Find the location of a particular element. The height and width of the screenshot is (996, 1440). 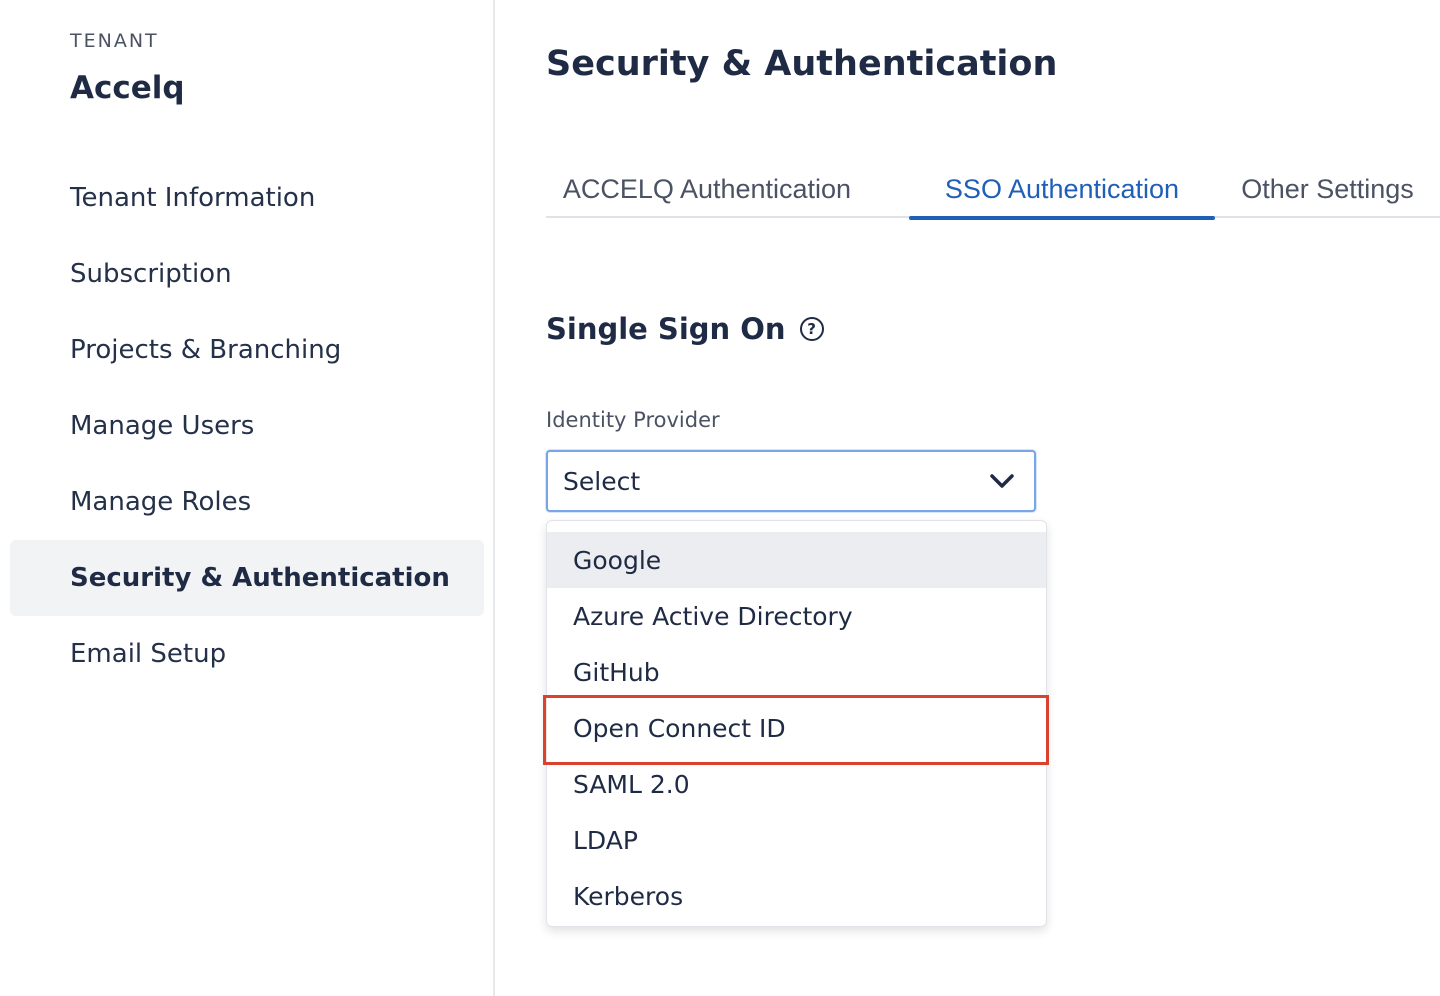

section-title-text: Single Sign On is located at coordinates (666, 329).